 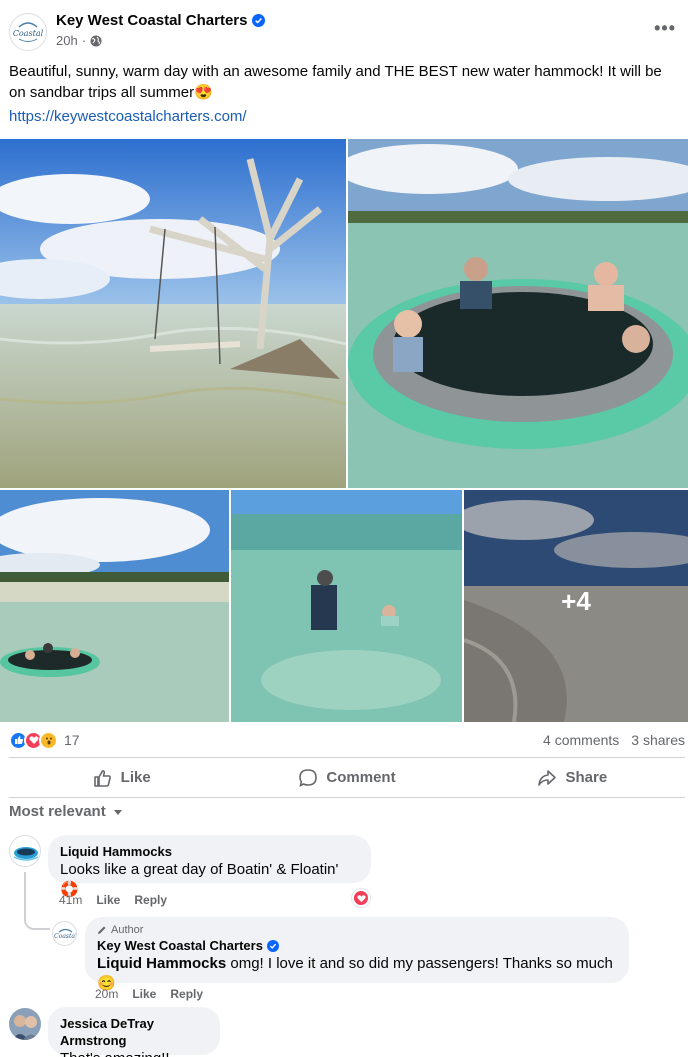 I want to click on comment-mention: Liquid Hammocks, so click(x=161, y=963).